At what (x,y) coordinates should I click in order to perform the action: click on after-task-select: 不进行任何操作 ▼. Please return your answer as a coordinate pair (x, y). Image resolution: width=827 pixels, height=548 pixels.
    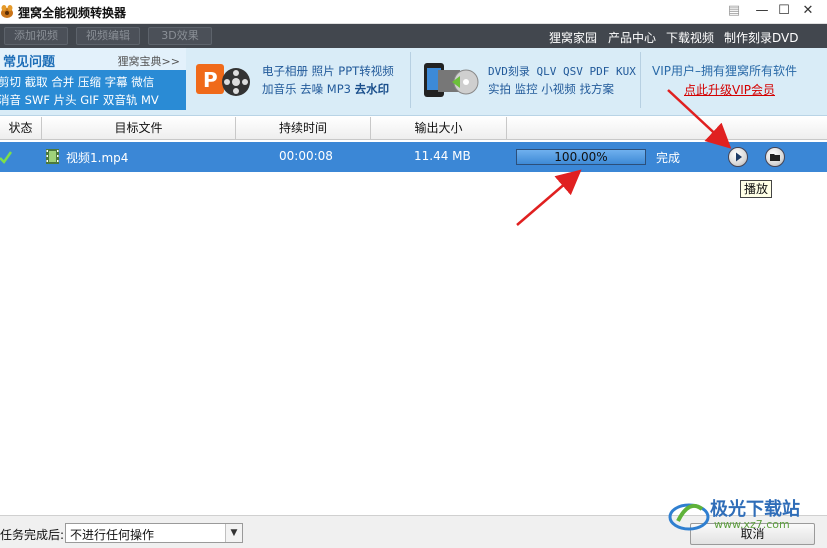
    Looking at the image, I should click on (154, 533).